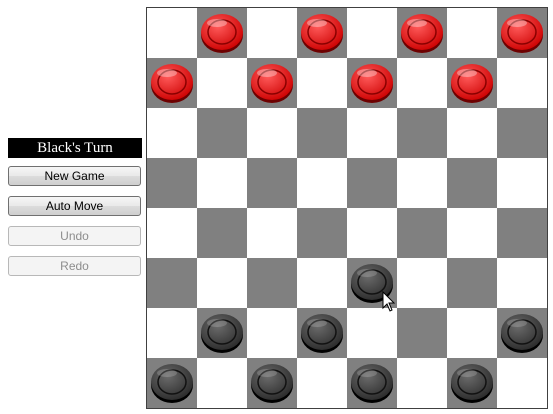  I want to click on redo-button: Redo, so click(74, 266).